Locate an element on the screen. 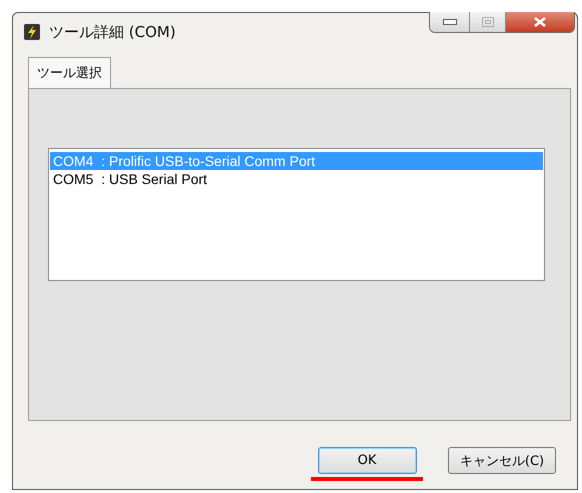 The image size is (582, 493). dialog-button: OK is located at coordinates (367, 460).